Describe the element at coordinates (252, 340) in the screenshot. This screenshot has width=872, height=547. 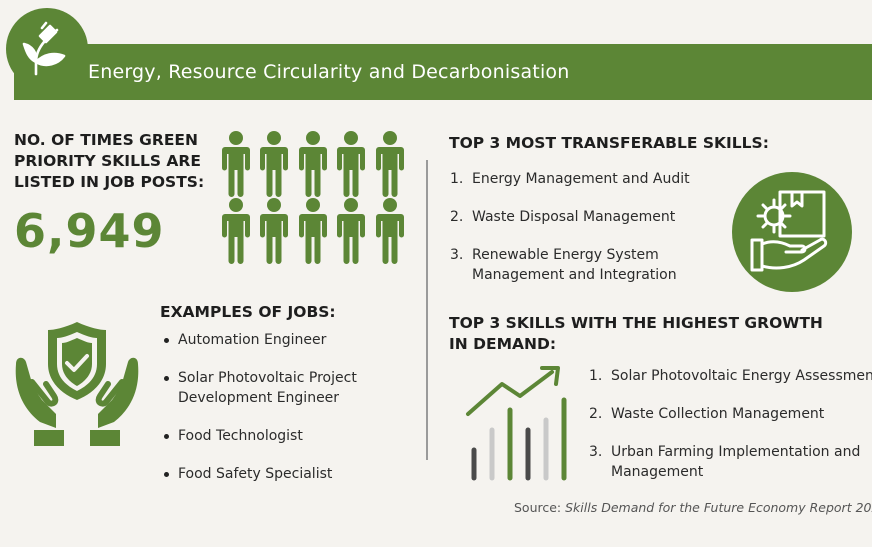
I see `job-label: Automation Engineer` at that location.